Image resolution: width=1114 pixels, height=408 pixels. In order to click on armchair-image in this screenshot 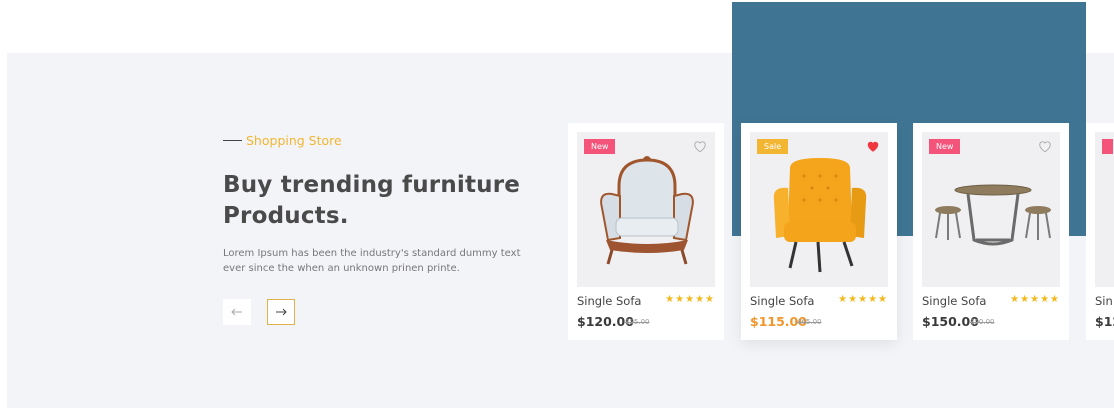, I will do `click(647, 210)`.